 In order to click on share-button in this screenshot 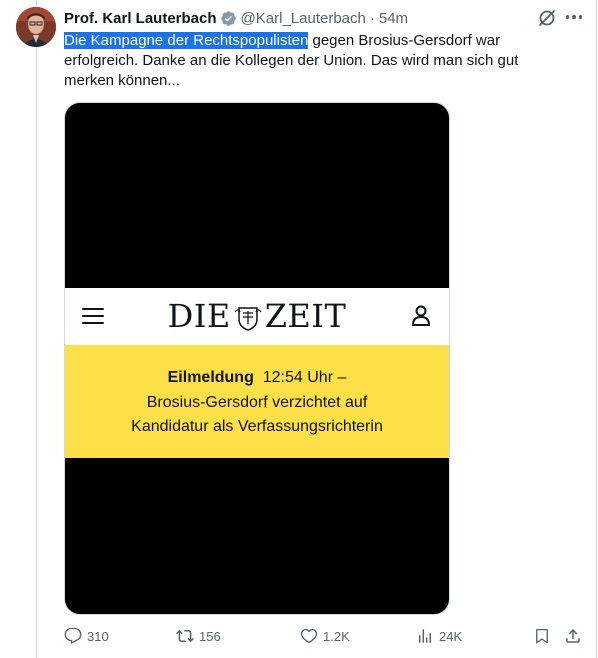, I will do `click(575, 636)`.